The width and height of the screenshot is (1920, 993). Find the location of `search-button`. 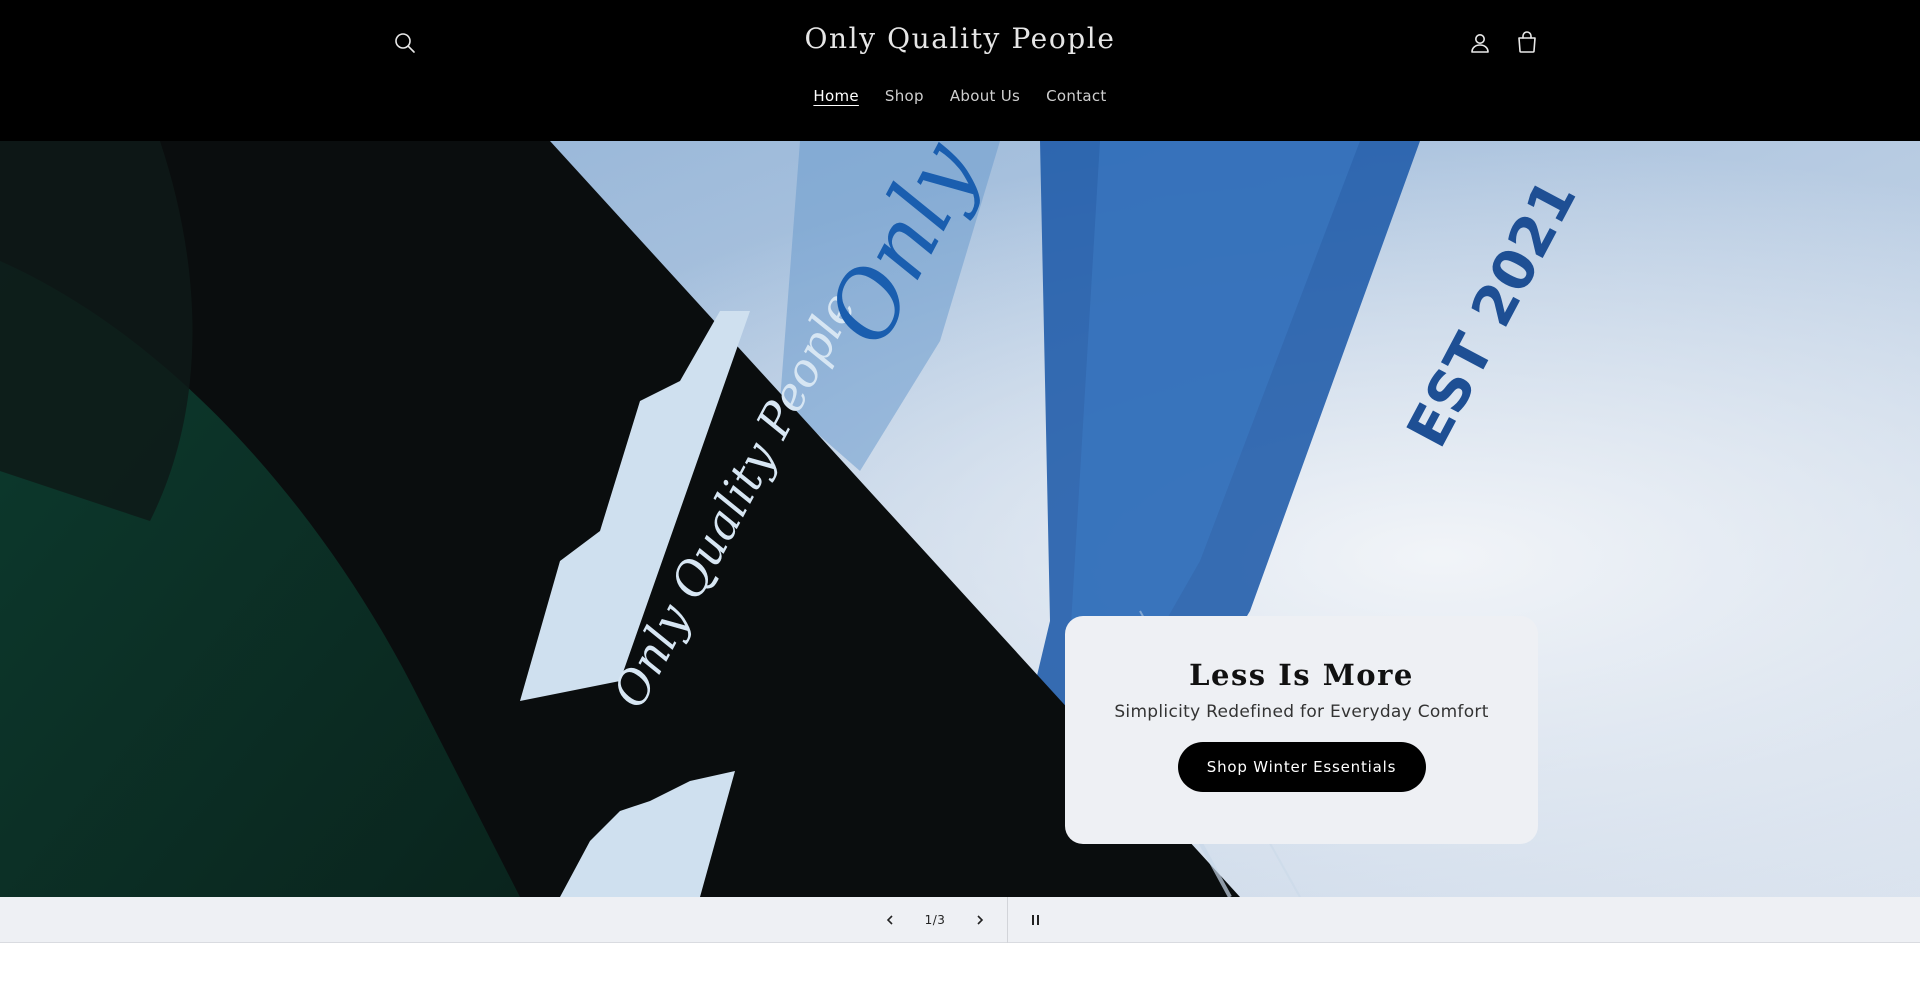

search-button is located at coordinates (405, 43).